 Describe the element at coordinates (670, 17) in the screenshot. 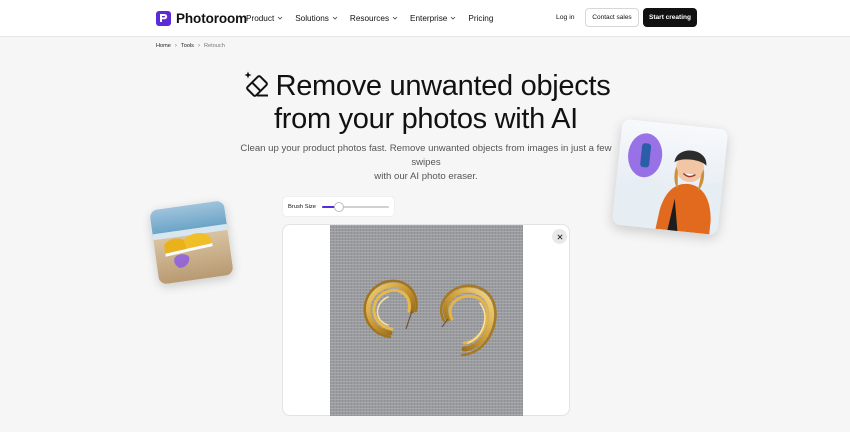

I see `start-creating-button: Start creating` at that location.